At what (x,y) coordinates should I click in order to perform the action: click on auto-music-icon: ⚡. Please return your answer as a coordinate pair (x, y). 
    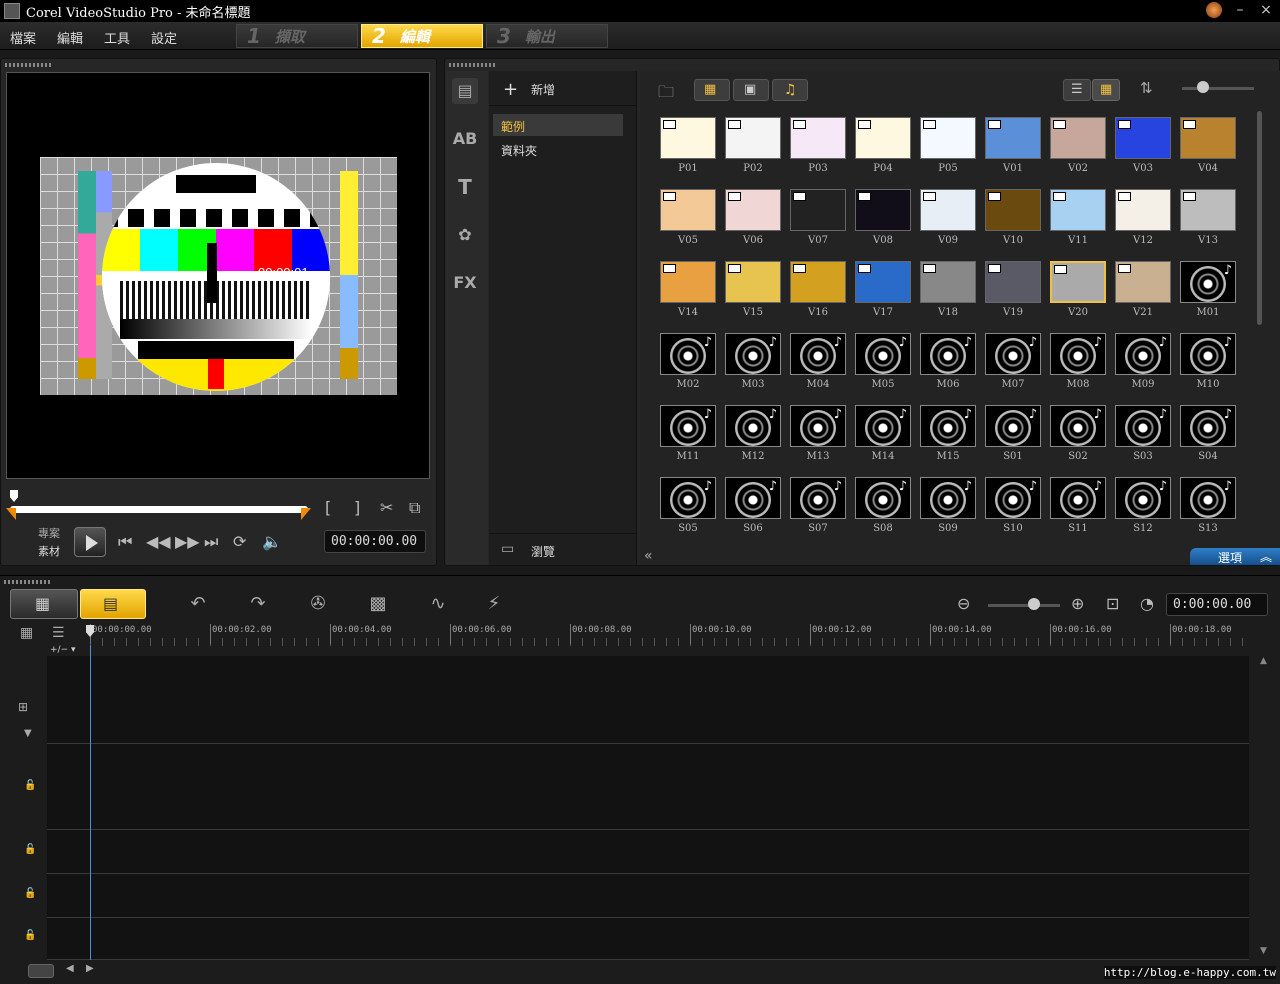
    Looking at the image, I should click on (494, 604).